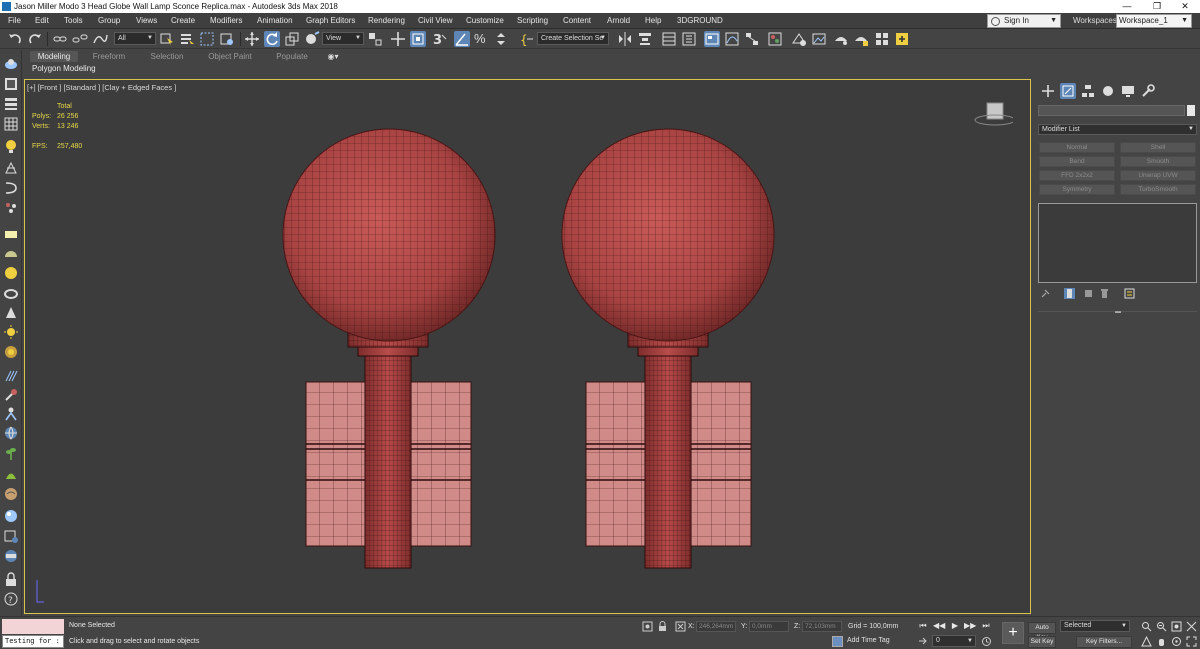 The image size is (1200, 649). I want to click on time-config-arrow-icon, so click(922, 641).